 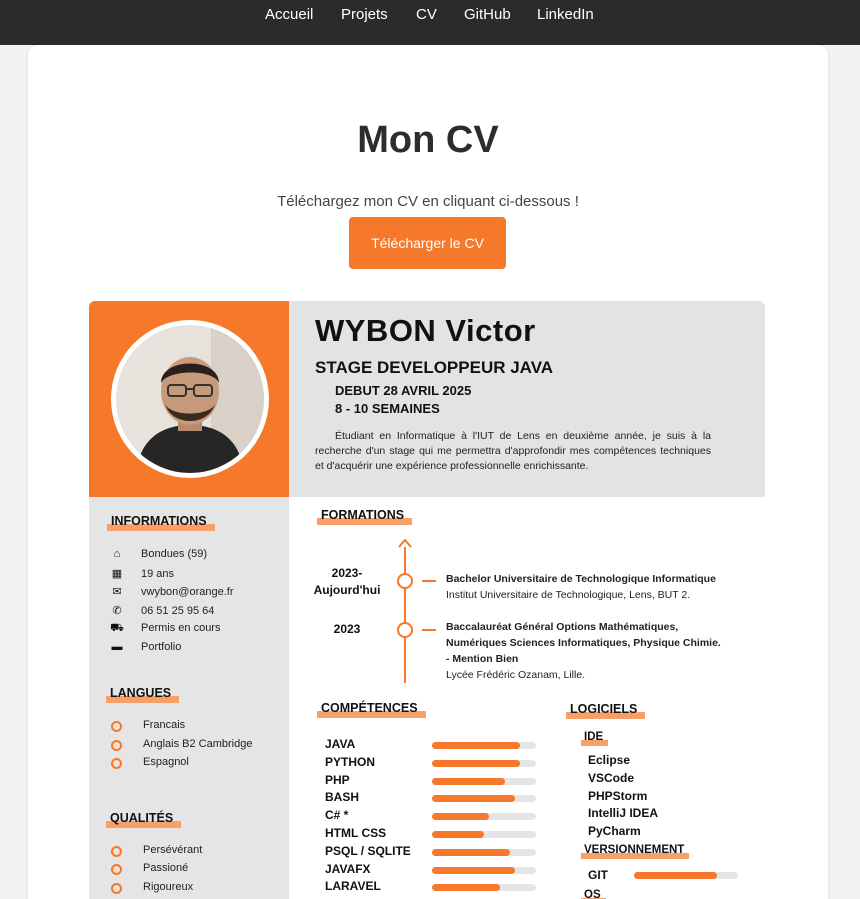 What do you see at coordinates (347, 581) in the screenshot?
I see `formation-year: 2023- Aujourd'hui` at bounding box center [347, 581].